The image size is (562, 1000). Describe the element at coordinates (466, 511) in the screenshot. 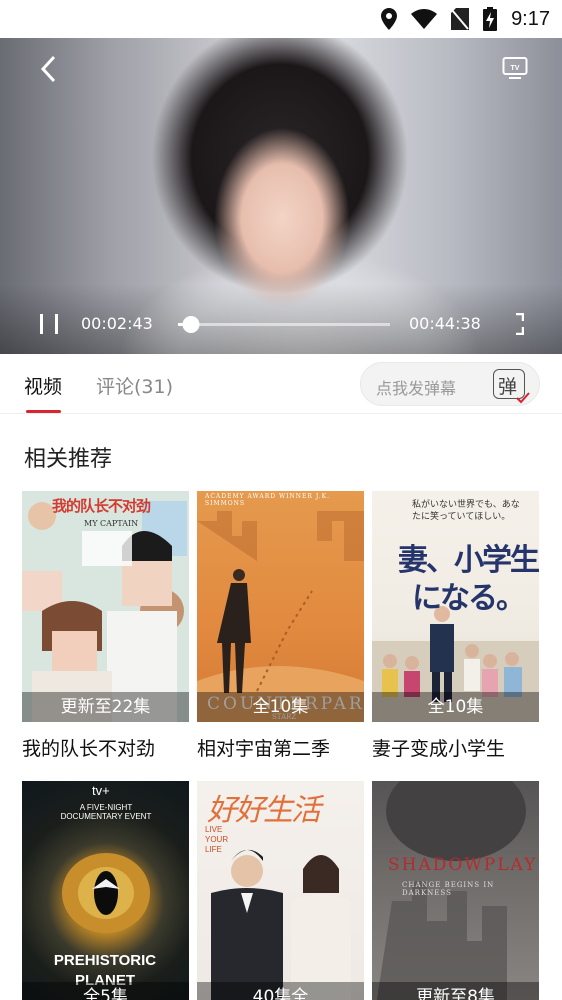

I see `poster-text: 私がいない世界でも、あなたに笑っていてほしい。` at that location.